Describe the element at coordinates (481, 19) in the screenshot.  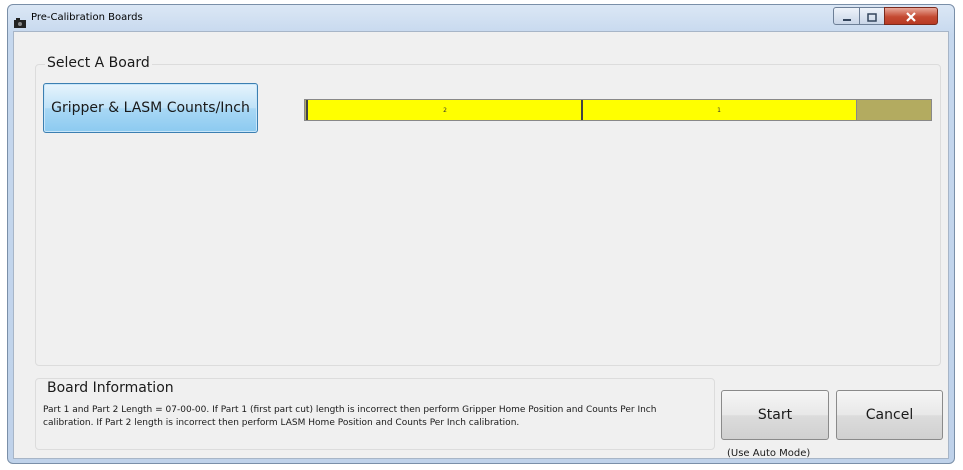
I see `title-bar: Pre-Calibration Boards` at that location.